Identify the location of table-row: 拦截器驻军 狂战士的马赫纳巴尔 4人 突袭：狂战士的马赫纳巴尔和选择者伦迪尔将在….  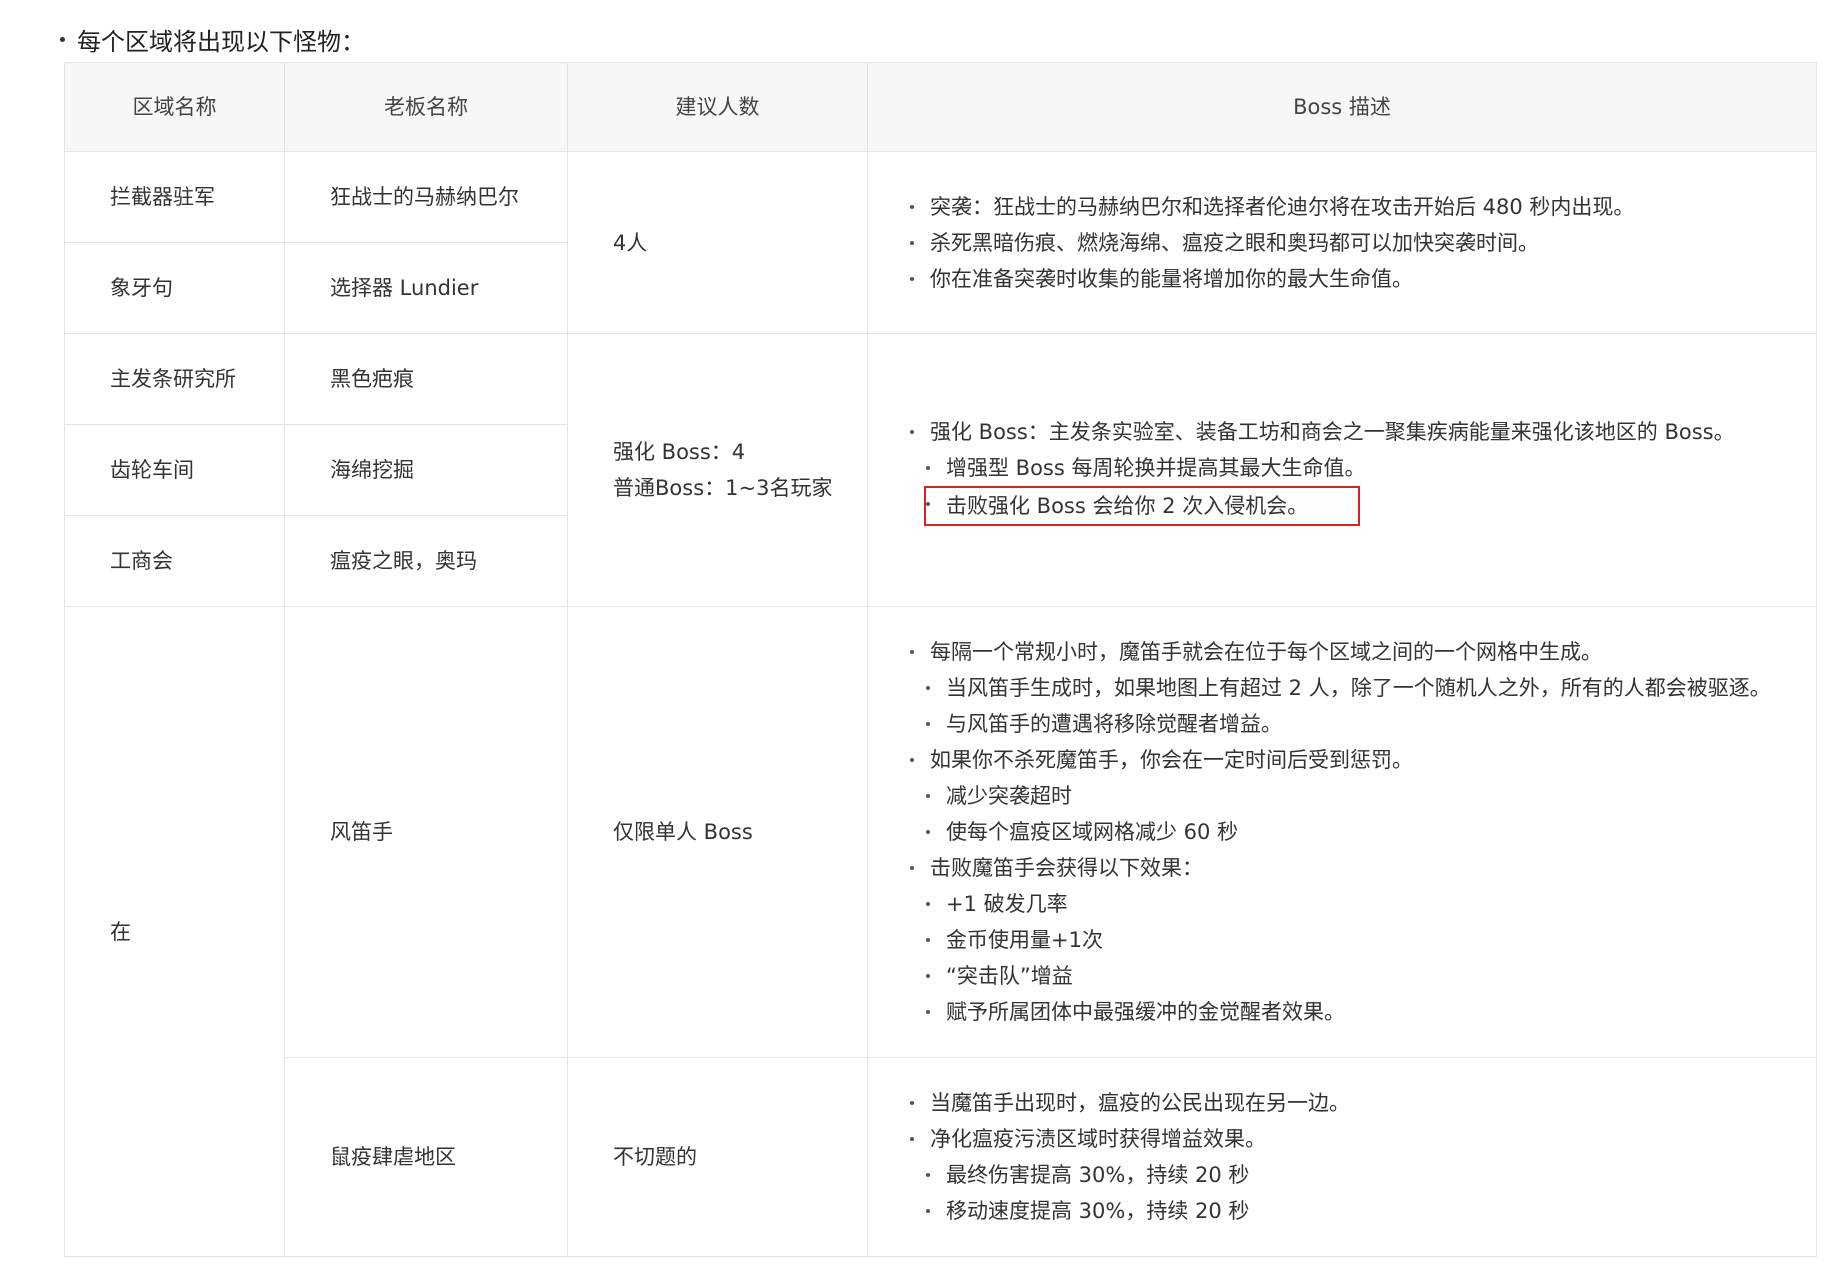
(940, 242).